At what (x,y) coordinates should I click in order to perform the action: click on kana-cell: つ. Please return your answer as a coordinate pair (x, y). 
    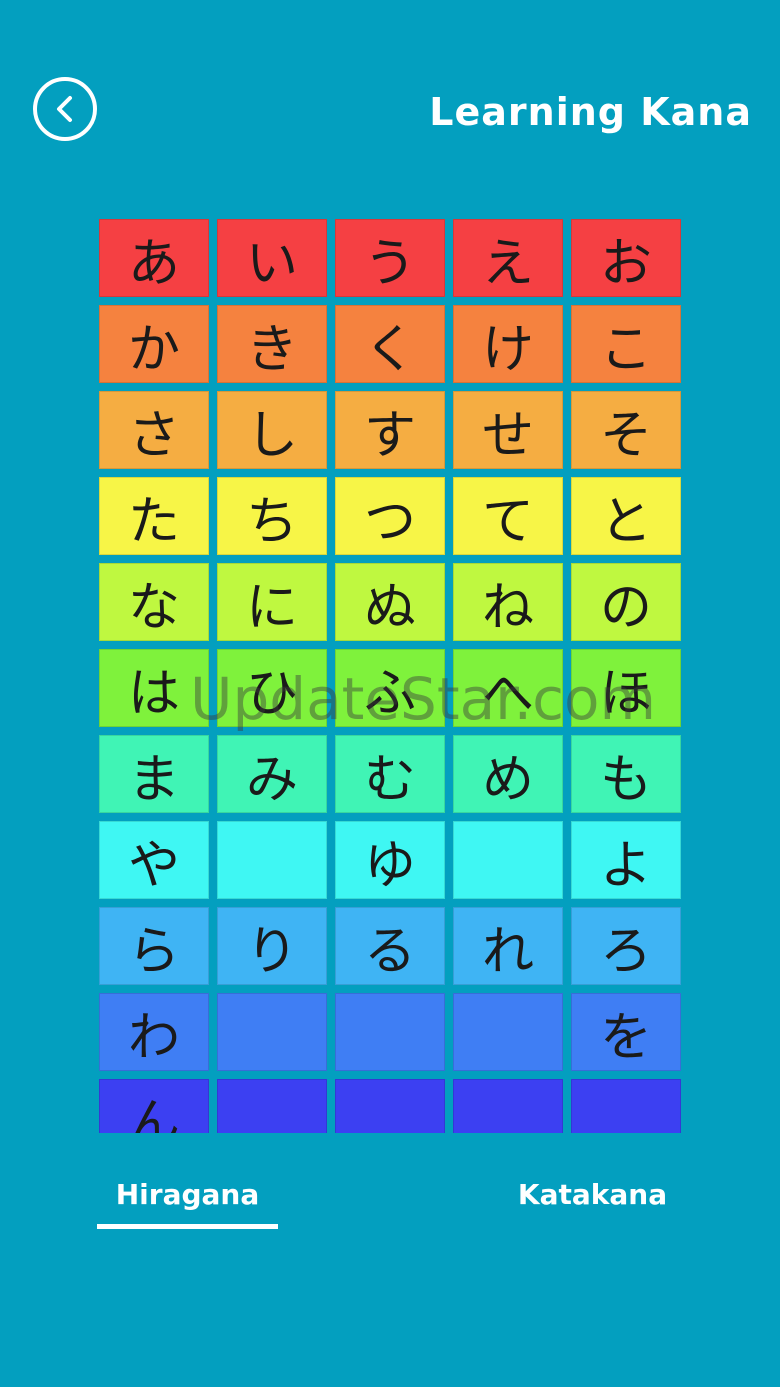
    Looking at the image, I should click on (390, 516).